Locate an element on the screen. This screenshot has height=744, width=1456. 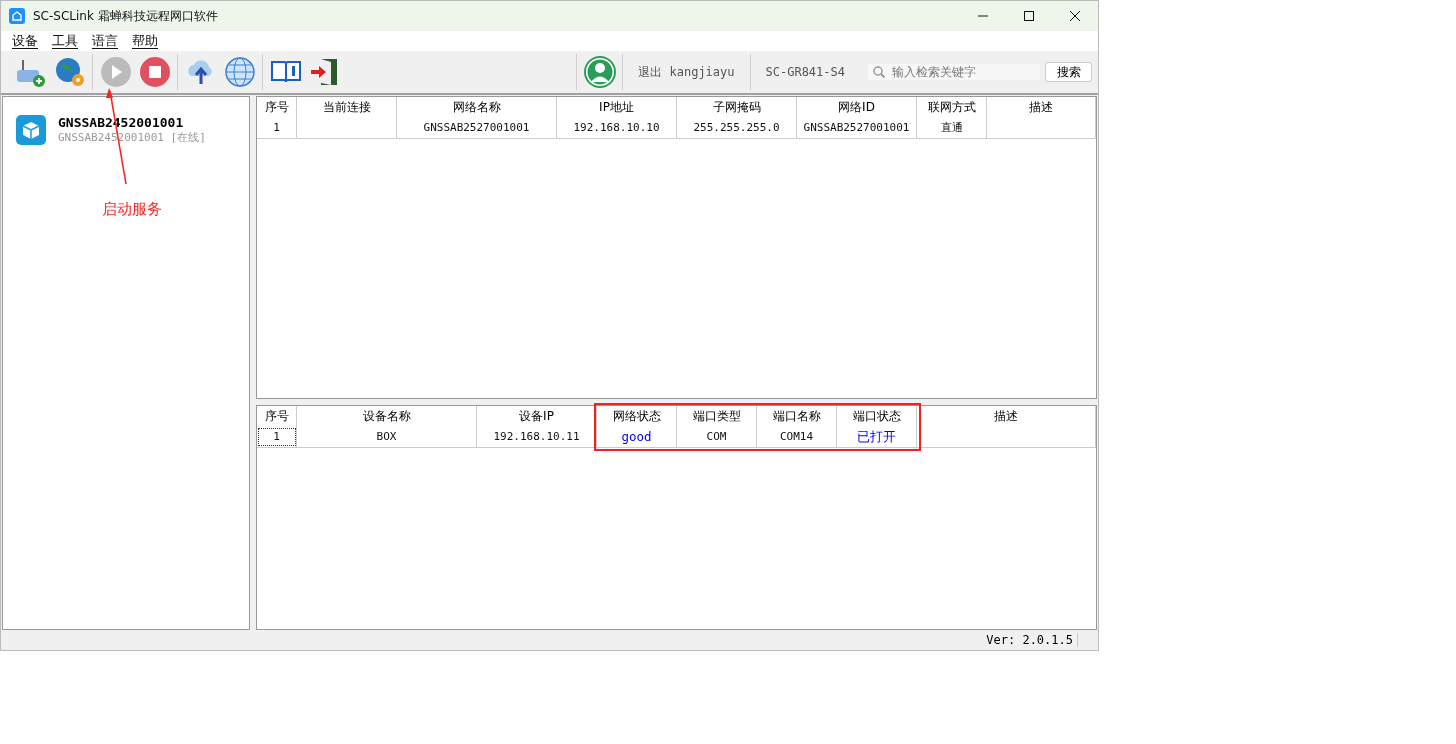
menu-item: 设备 is located at coordinates (25, 41).